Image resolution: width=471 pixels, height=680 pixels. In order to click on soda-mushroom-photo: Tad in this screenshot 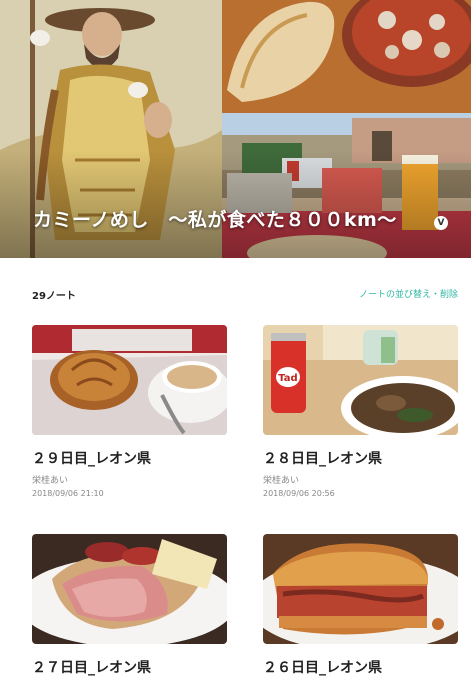, I will do `click(360, 380)`.